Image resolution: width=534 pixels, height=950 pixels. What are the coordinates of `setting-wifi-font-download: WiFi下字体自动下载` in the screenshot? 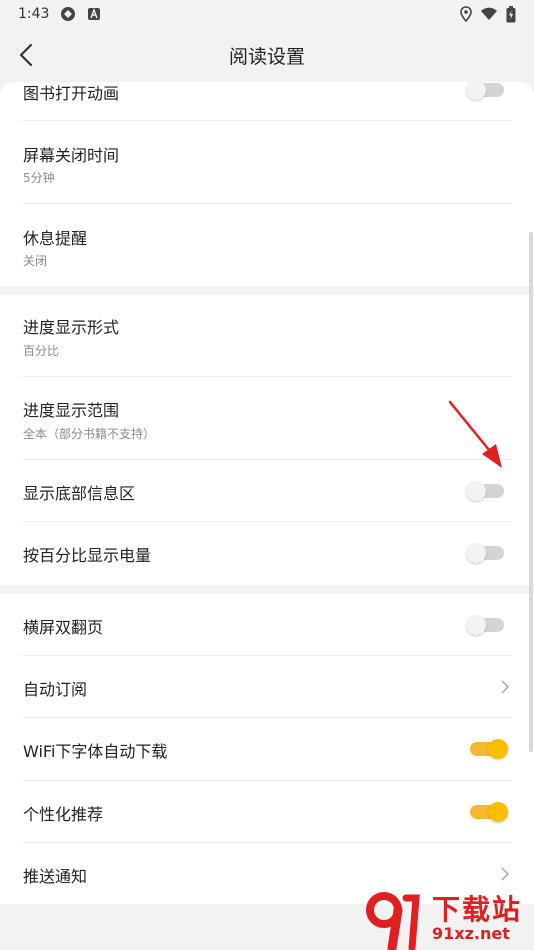 It's located at (267, 749).